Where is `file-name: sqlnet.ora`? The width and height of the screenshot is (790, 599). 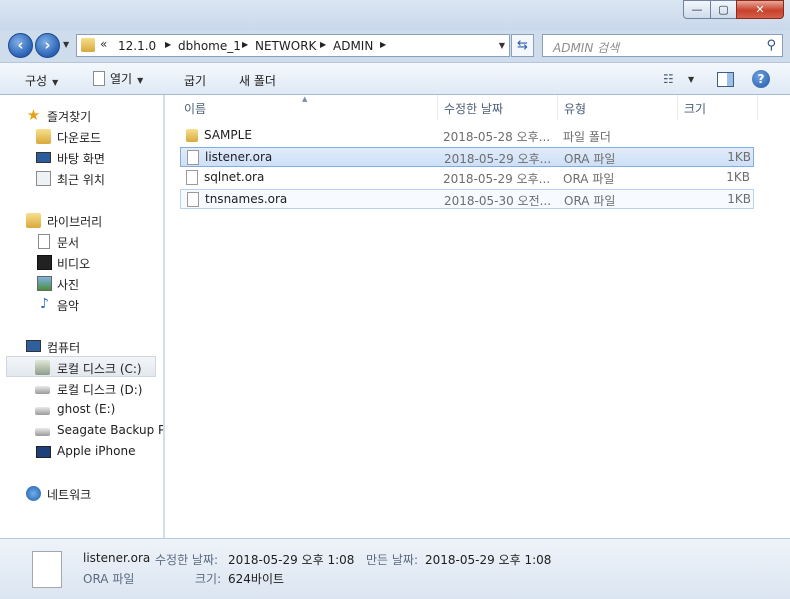
file-name: sqlnet.ora is located at coordinates (234, 177).